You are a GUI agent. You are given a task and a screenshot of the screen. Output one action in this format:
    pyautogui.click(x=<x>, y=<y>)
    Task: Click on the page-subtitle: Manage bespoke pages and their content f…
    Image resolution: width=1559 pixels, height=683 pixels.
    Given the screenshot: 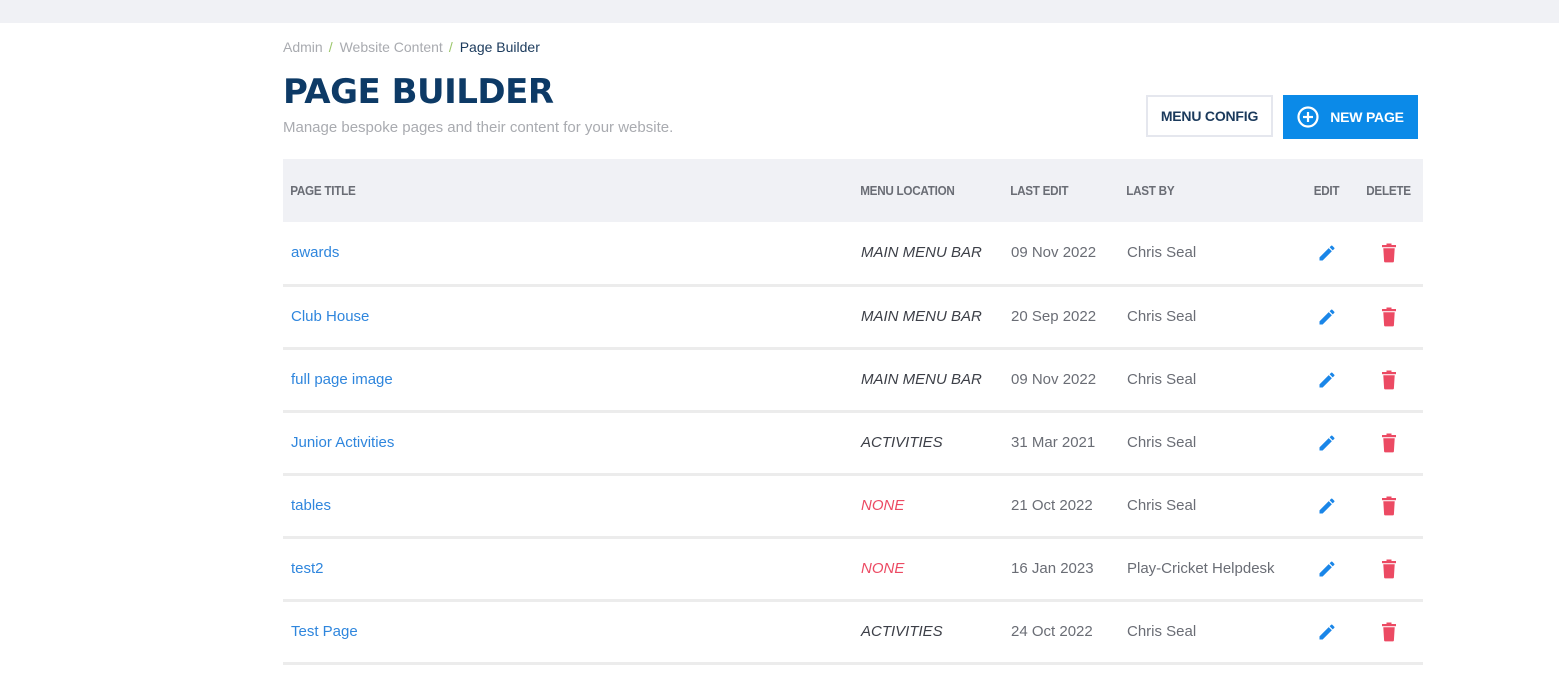 What is the action you would take?
    pyautogui.click(x=478, y=127)
    